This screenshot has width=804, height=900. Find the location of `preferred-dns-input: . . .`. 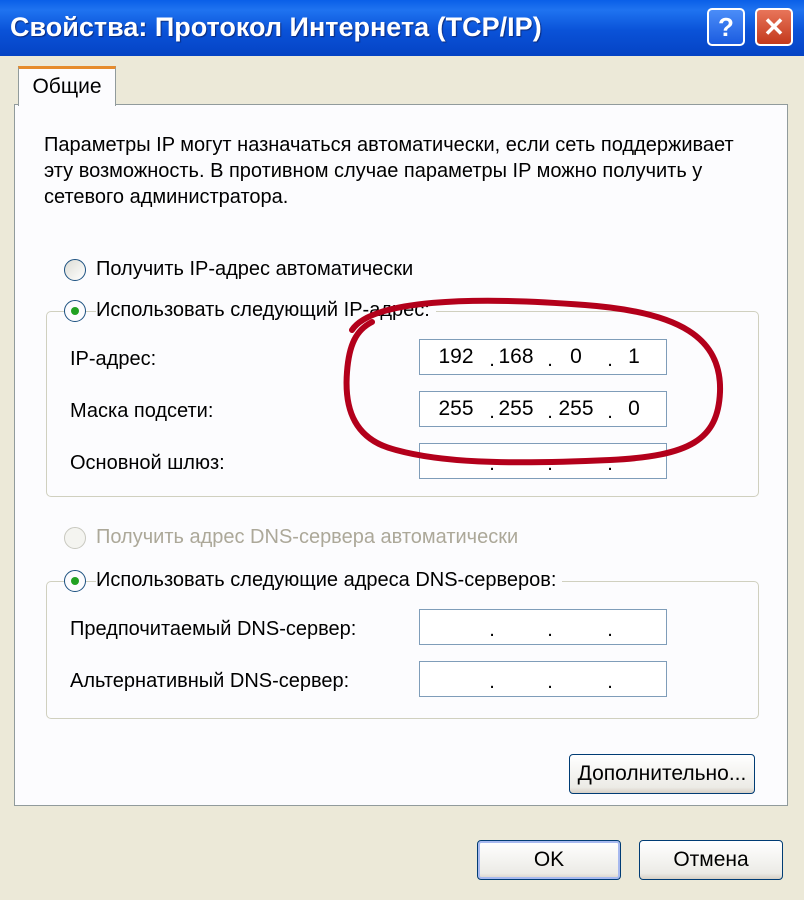

preferred-dns-input: . . . is located at coordinates (543, 627).